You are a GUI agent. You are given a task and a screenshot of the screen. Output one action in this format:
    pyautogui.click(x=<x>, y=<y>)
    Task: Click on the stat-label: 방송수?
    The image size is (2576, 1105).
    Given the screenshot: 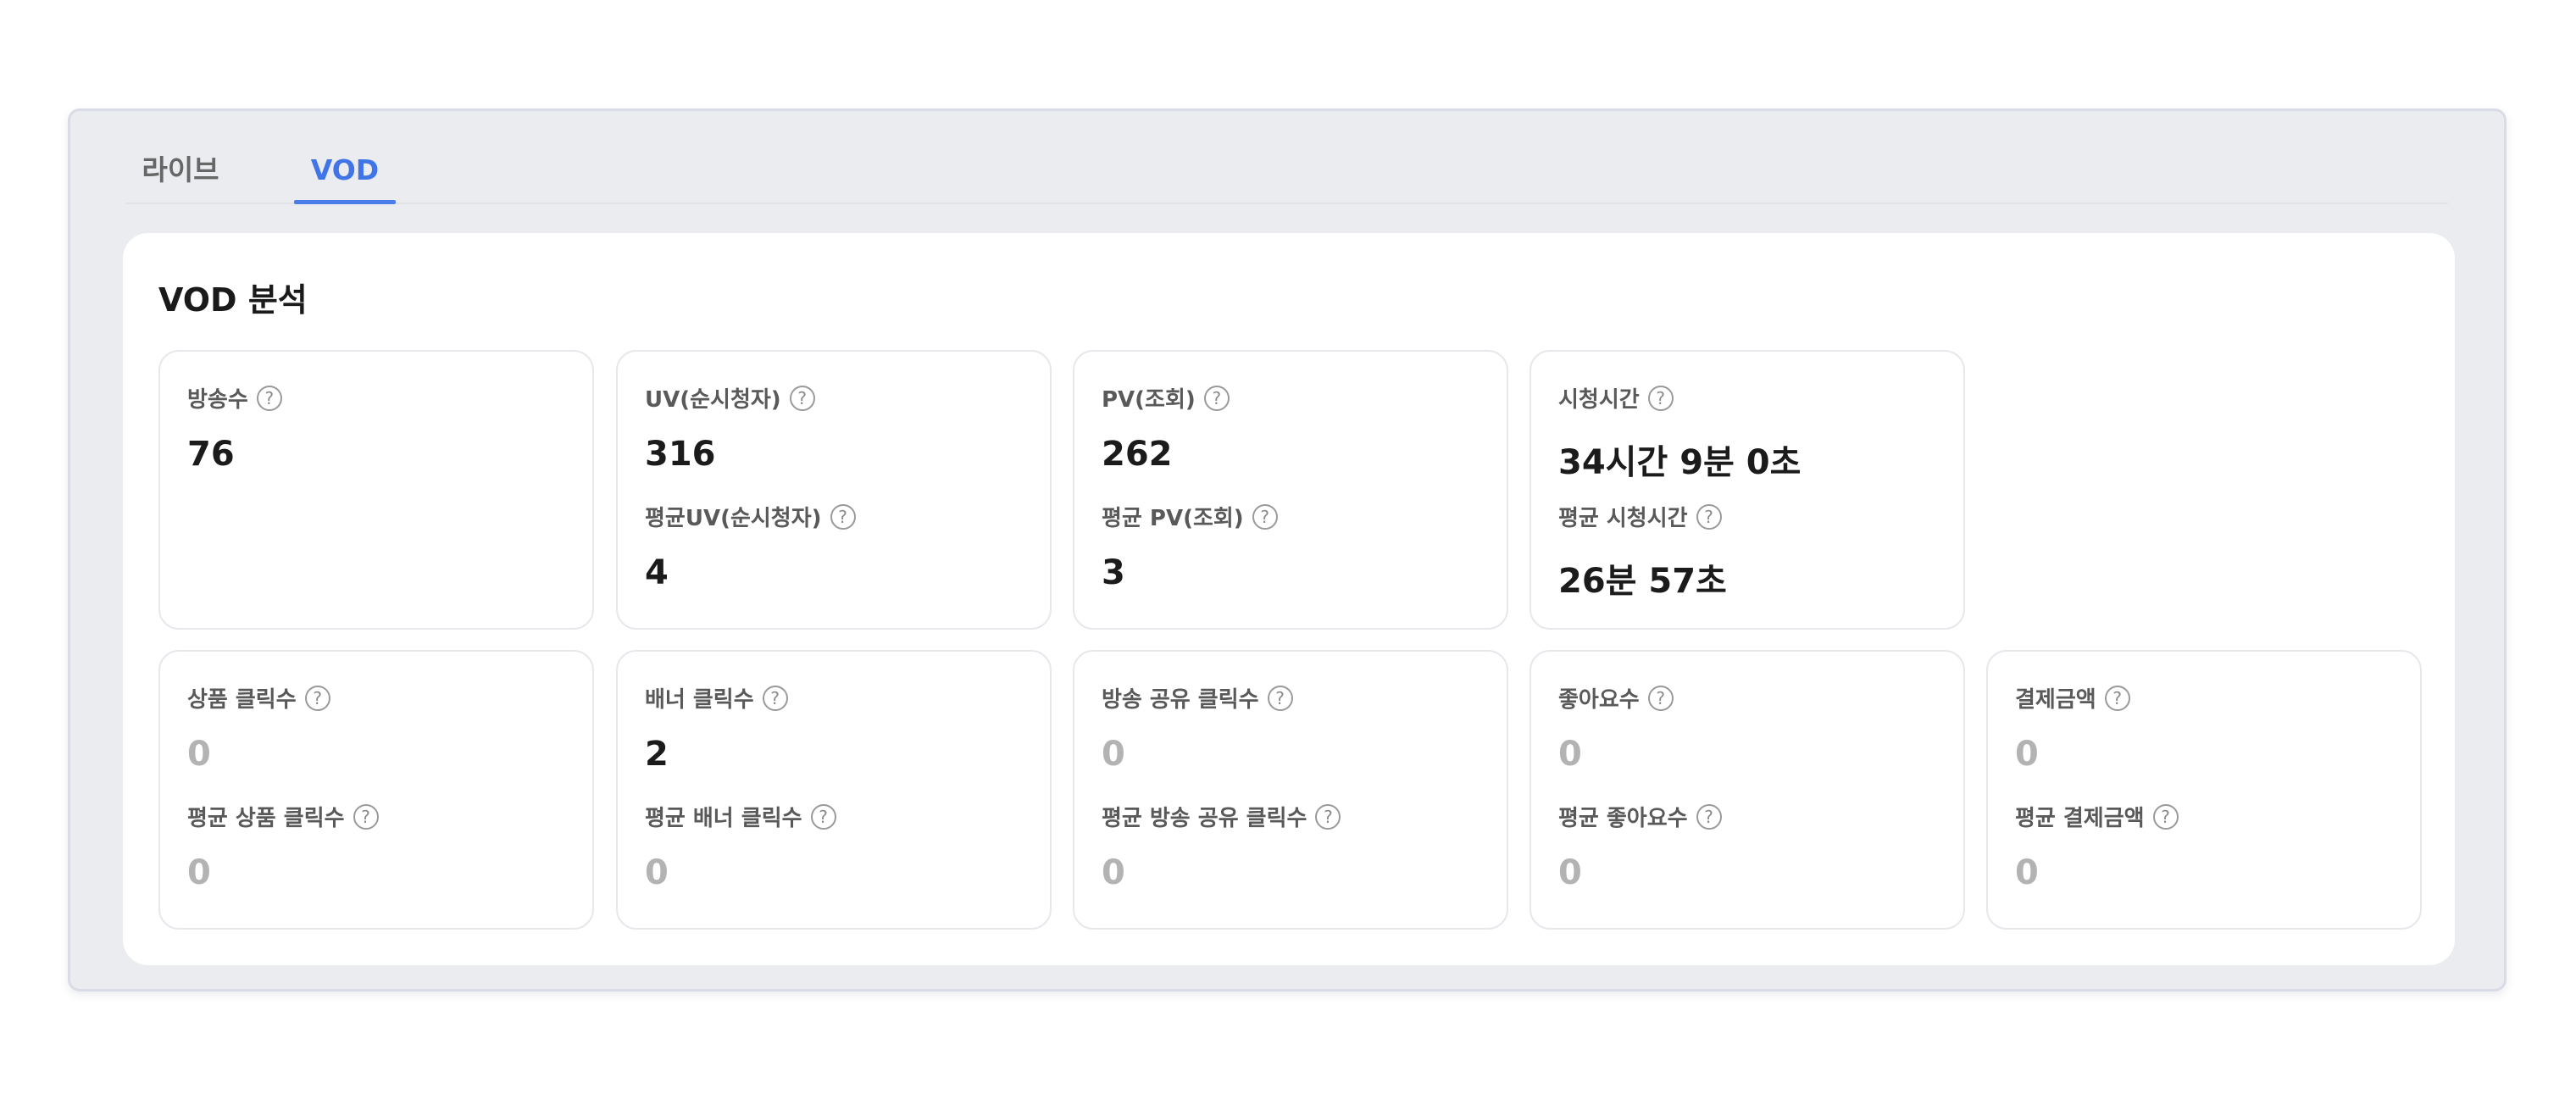 What is the action you would take?
    pyautogui.click(x=234, y=398)
    